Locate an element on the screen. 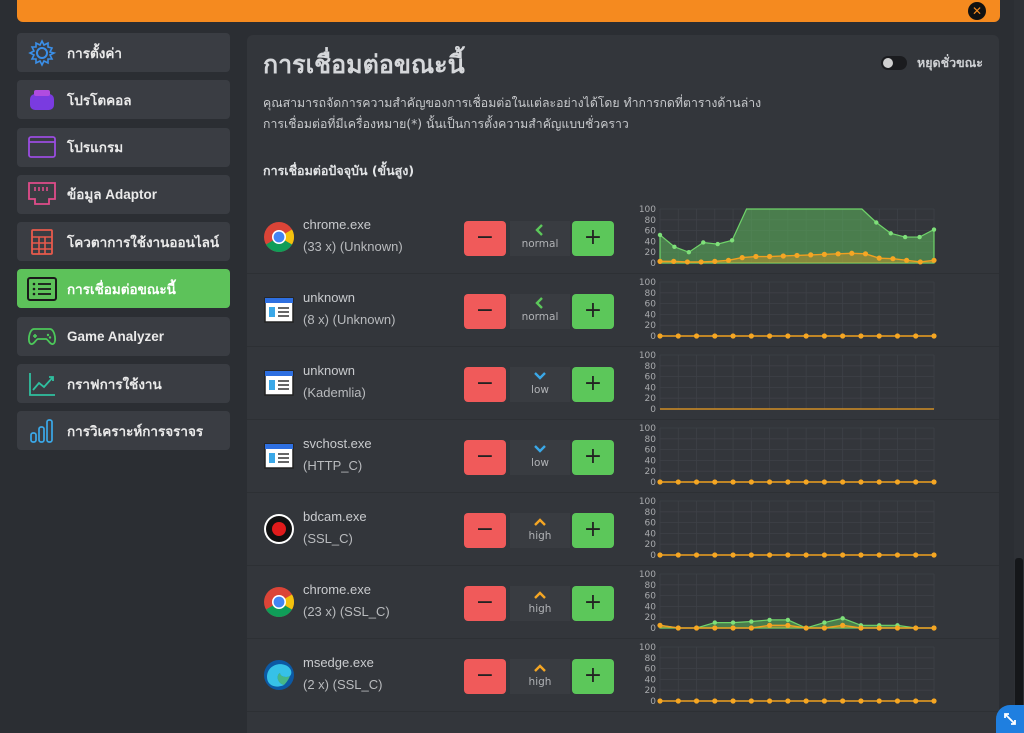 The width and height of the screenshot is (1024, 733). sidebar-item-8: การวิเคราะห์การจราจร is located at coordinates (123, 431).